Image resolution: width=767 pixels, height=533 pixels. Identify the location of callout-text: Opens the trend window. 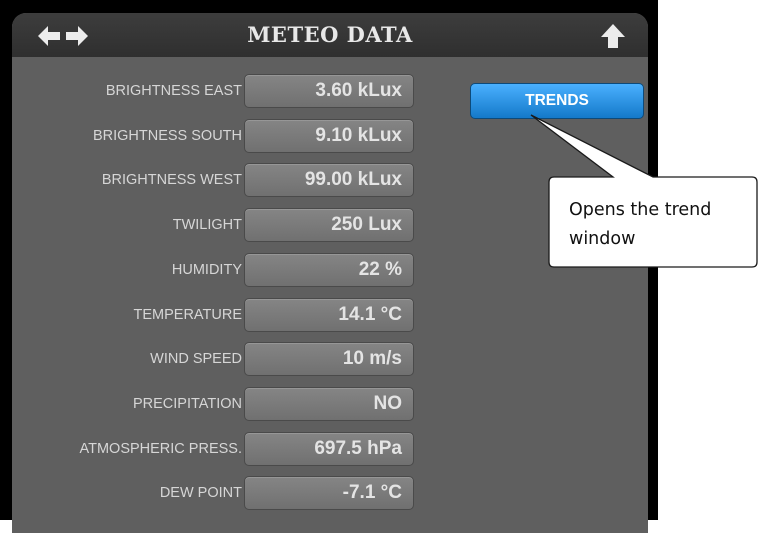
(640, 224).